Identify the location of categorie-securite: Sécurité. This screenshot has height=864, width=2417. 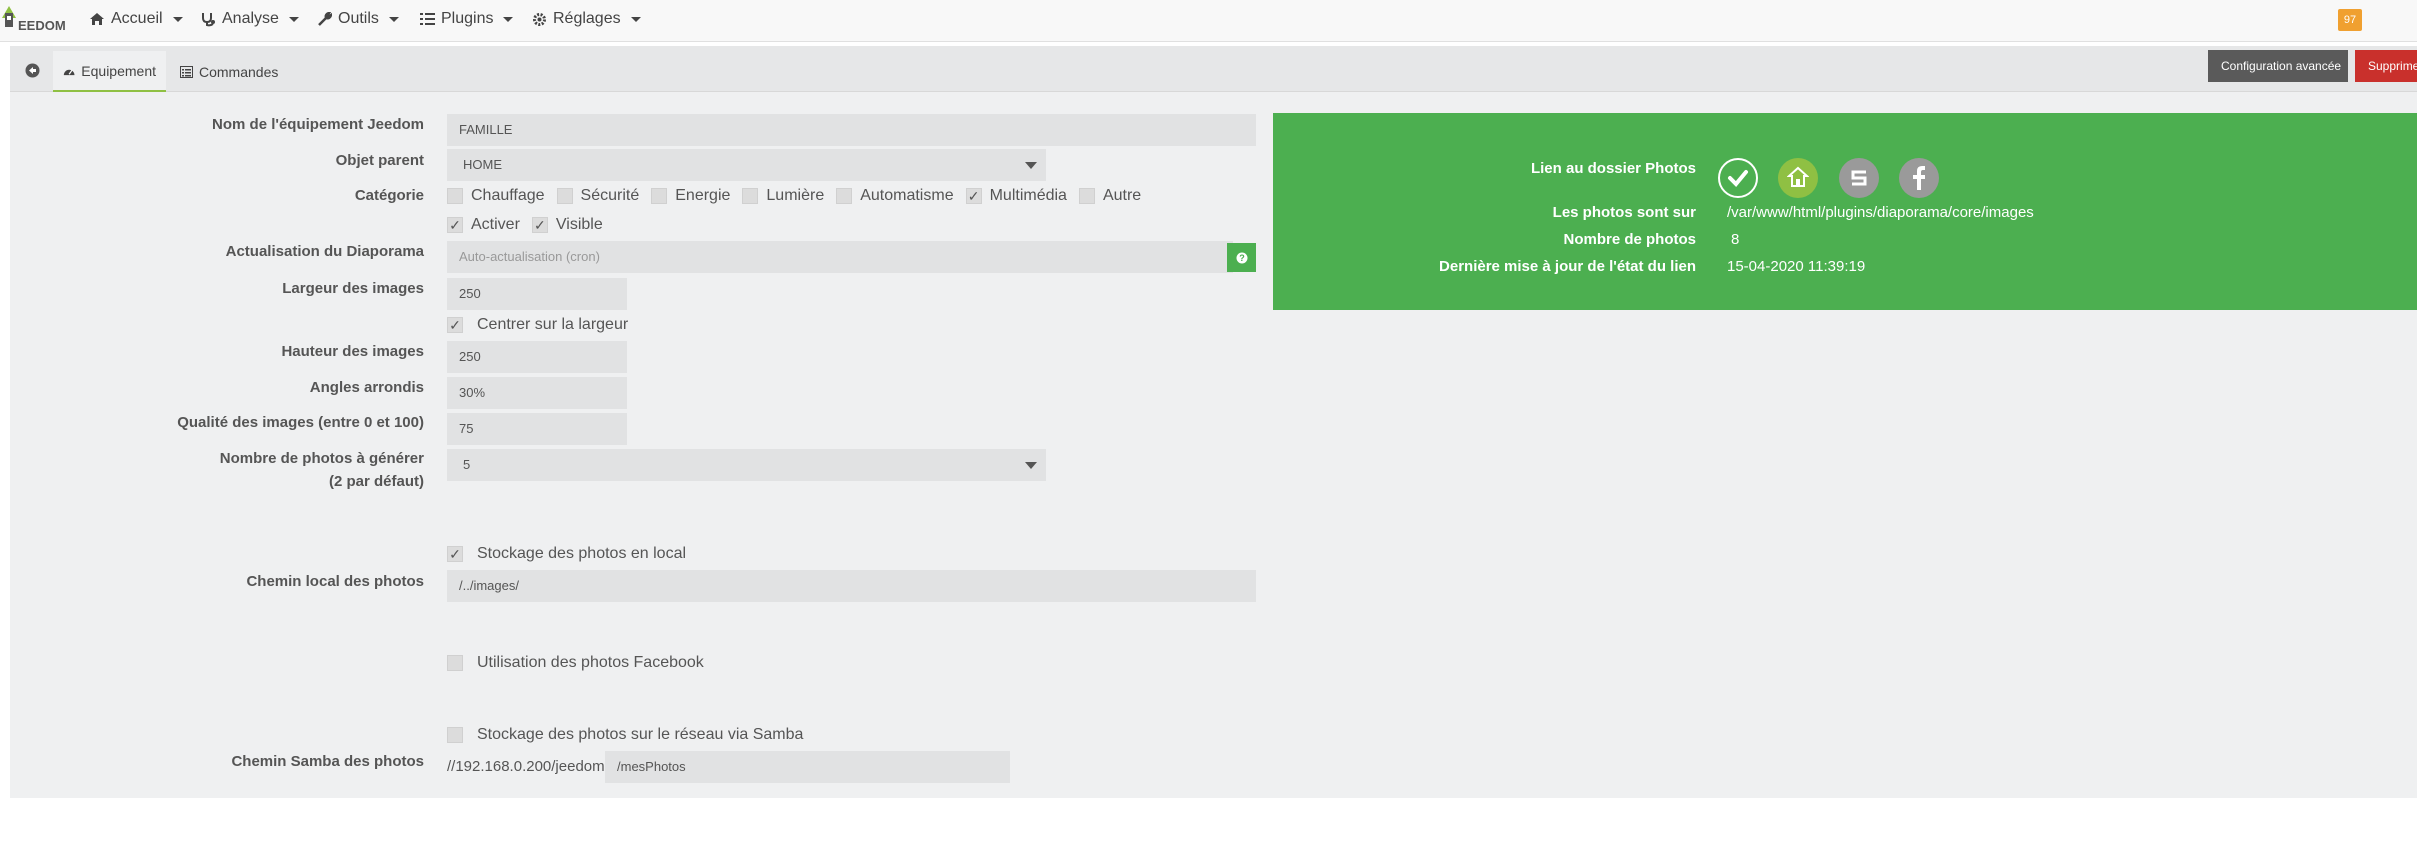
(598, 196).